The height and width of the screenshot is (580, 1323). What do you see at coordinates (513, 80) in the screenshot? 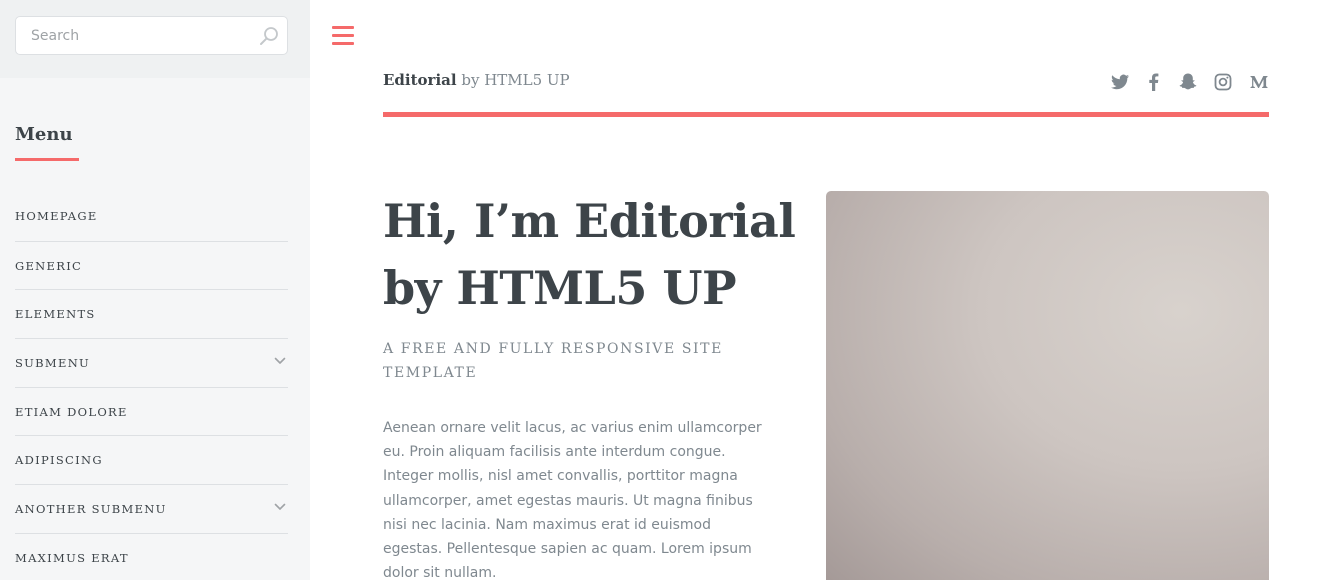
I see `site-title-rest: by HTML5 UP` at bounding box center [513, 80].